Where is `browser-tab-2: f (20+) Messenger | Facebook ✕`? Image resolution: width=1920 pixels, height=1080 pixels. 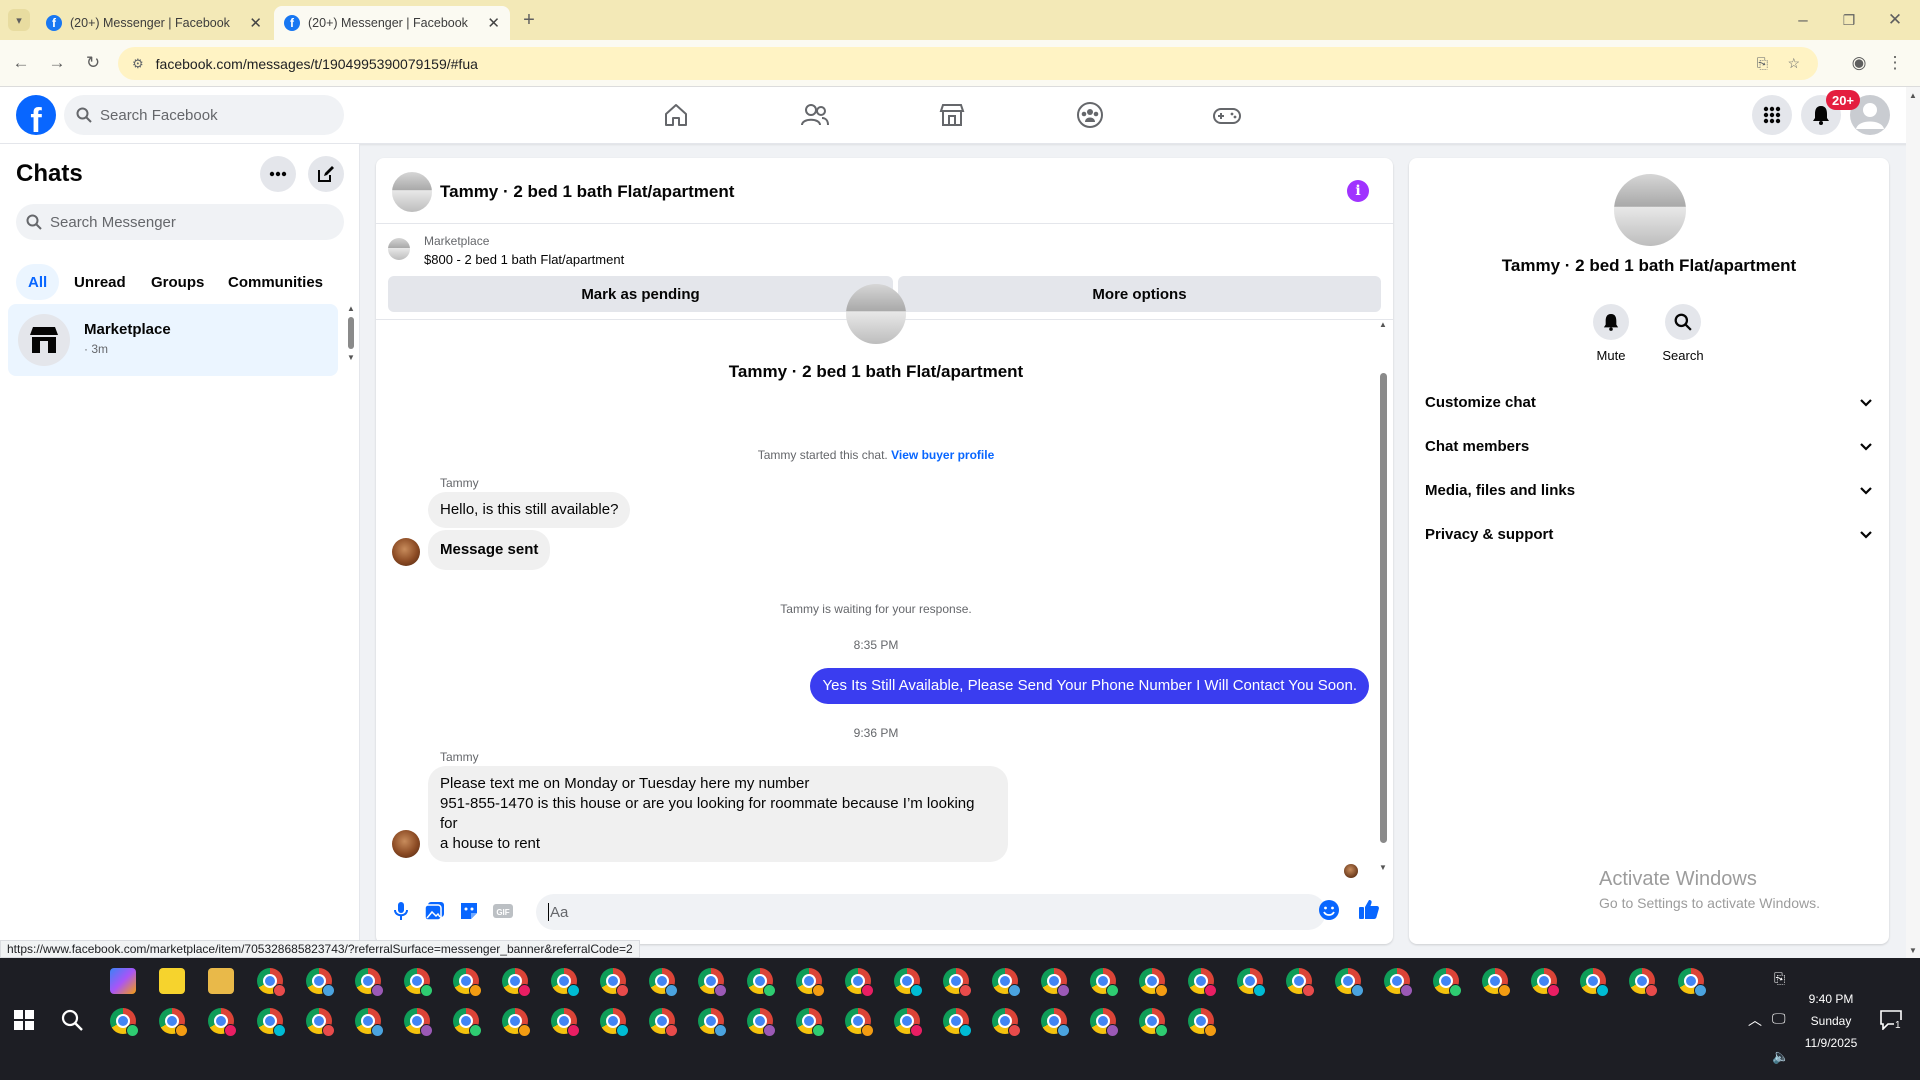 browser-tab-2: f (20+) Messenger | Facebook ✕ is located at coordinates (392, 23).